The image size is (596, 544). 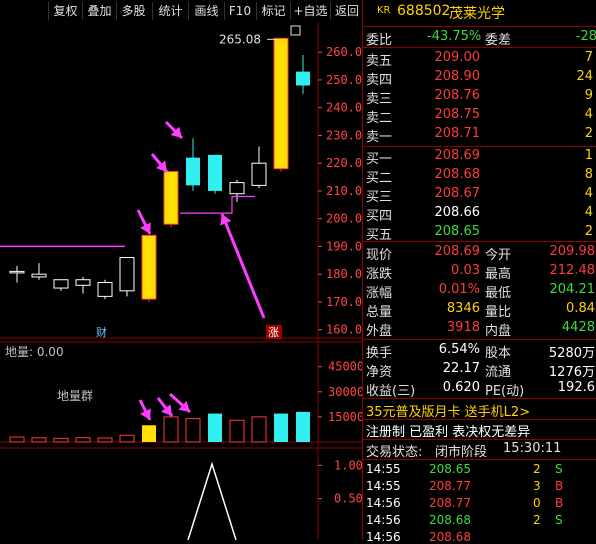 I want to click on asks-volume: 24, so click(x=584, y=76).